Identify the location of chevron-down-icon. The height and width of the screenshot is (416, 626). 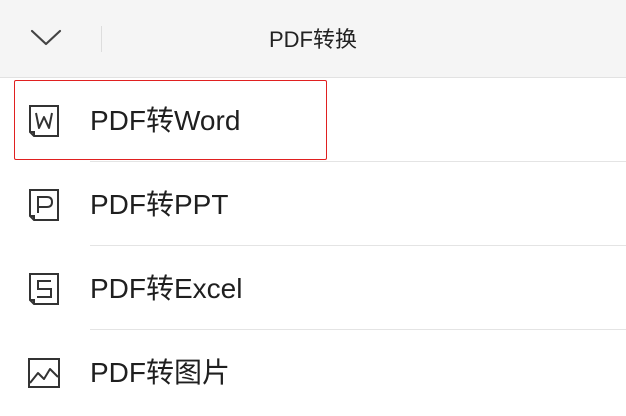
(46, 37).